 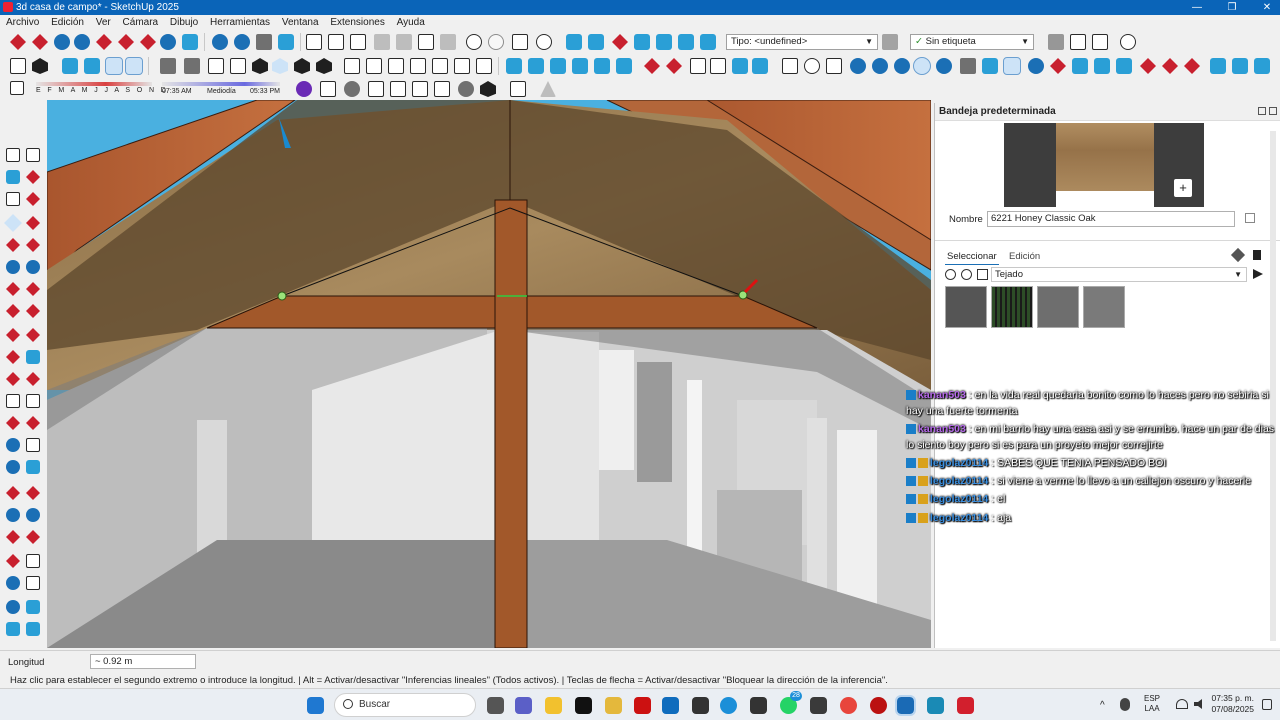 What do you see at coordinates (1265, 7) in the screenshot?
I see `close-button: ✕` at bounding box center [1265, 7].